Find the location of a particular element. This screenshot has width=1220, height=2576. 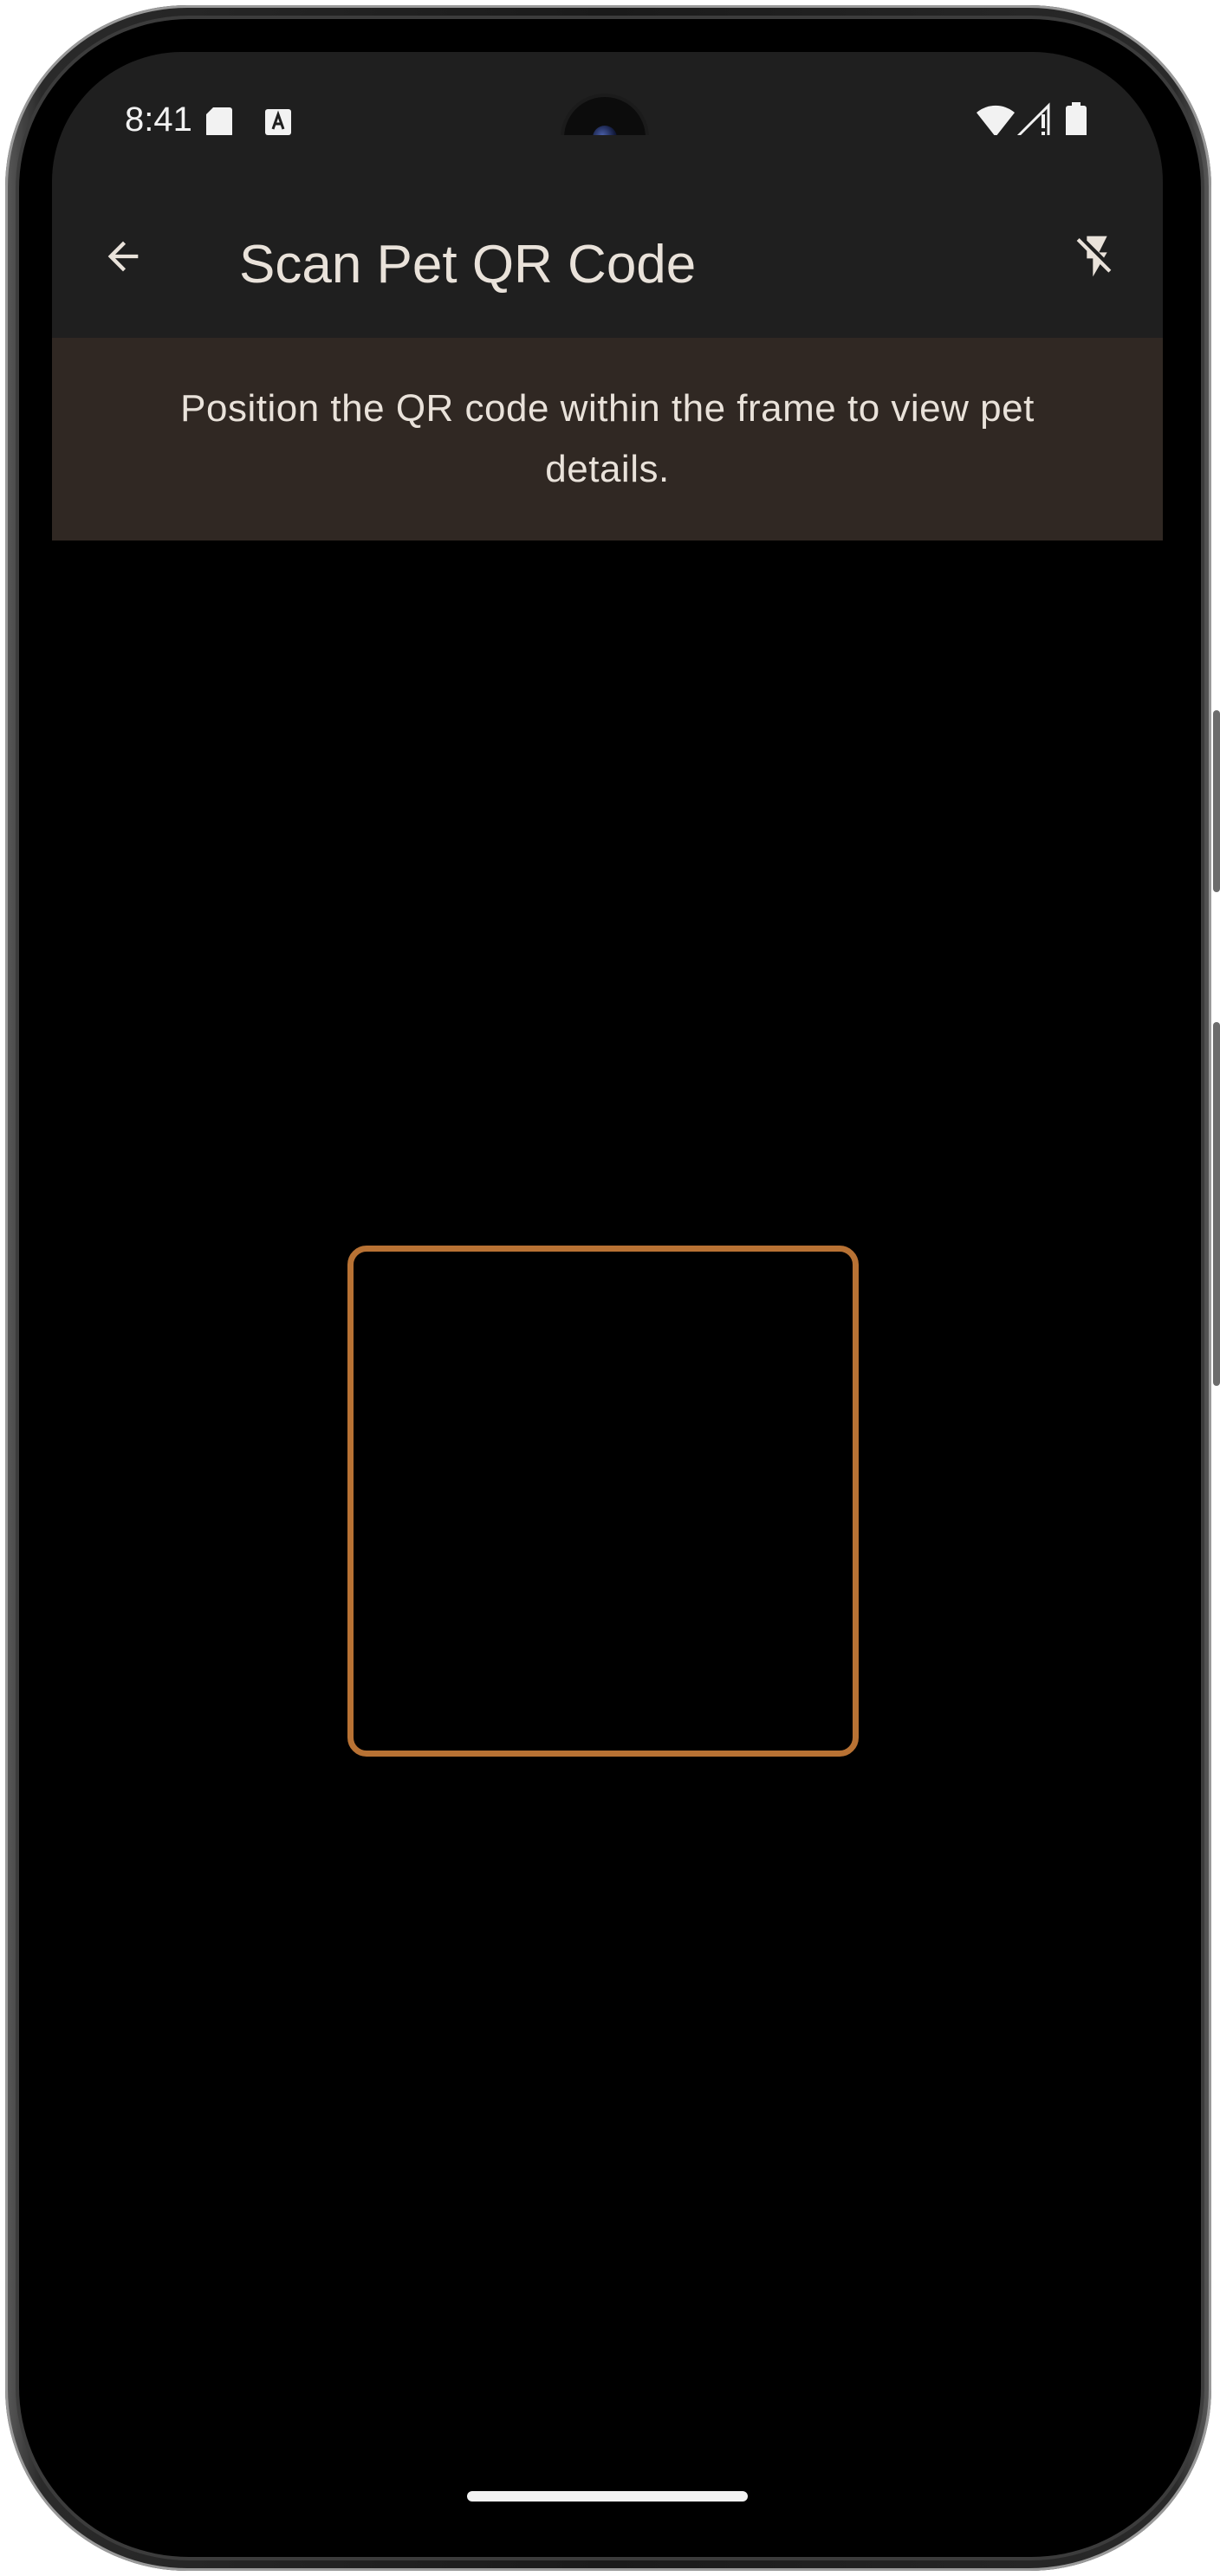

sd-card-icon is located at coordinates (219, 122).